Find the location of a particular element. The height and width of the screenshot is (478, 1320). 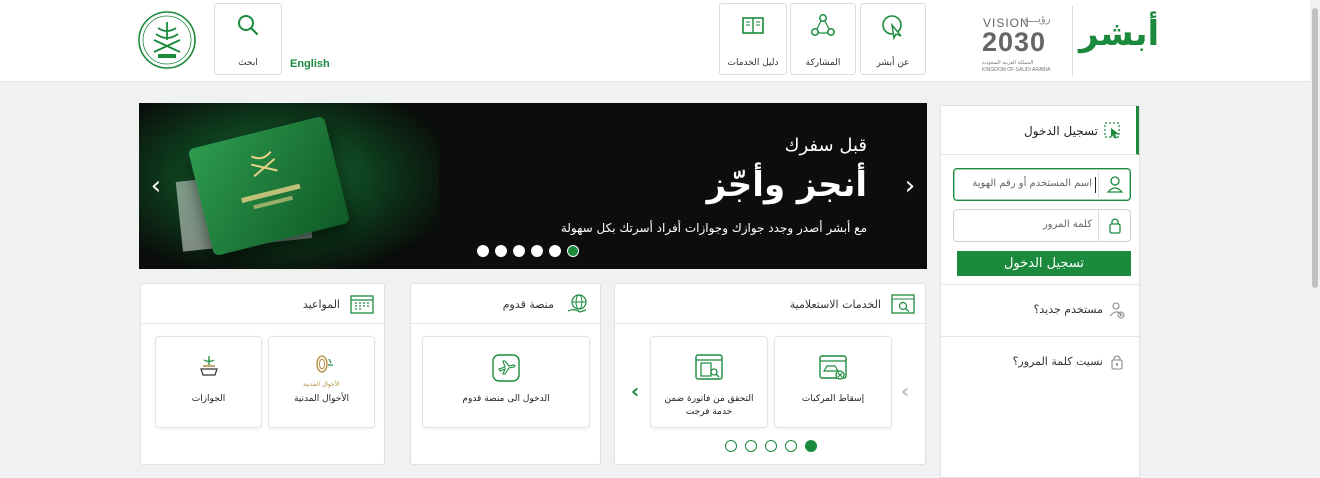

cursor-click-icon is located at coordinates (1112, 130).